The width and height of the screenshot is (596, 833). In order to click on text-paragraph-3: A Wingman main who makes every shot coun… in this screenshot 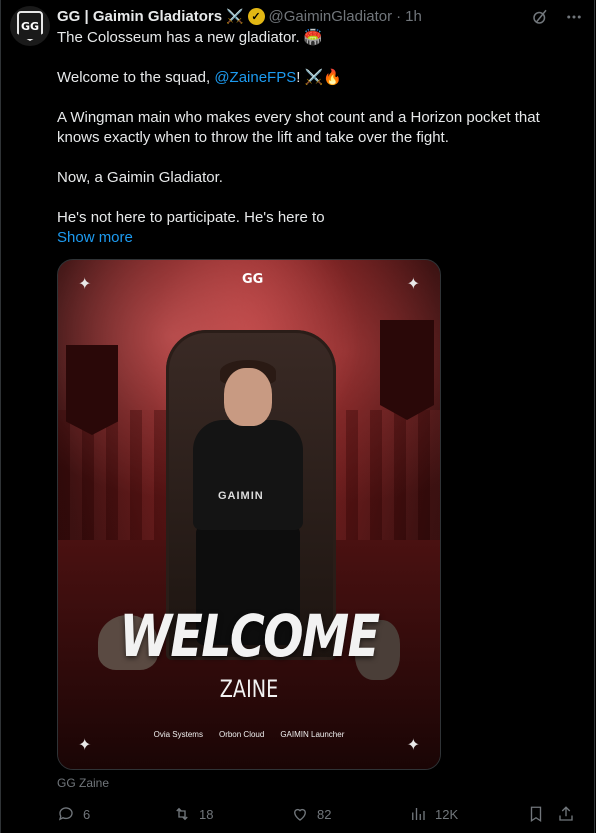, I will do `click(298, 127)`.